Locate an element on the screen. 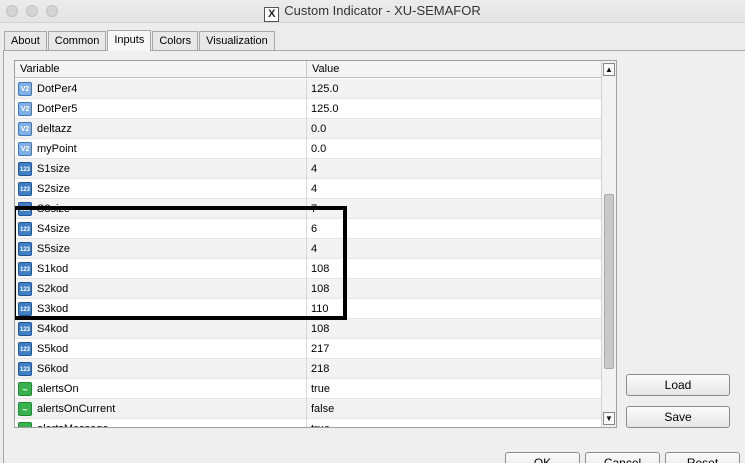  variable-name: alertsOnCurrent is located at coordinates (76, 409).